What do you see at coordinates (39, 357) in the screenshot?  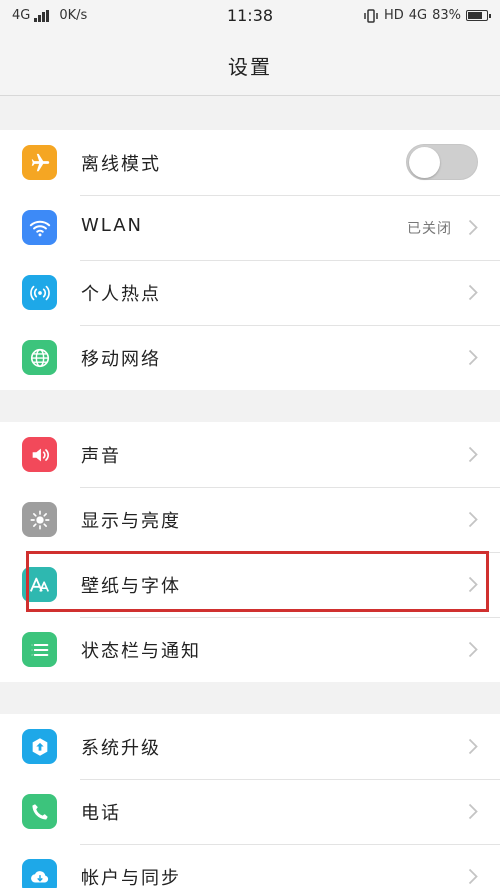 I see `globe-icon` at bounding box center [39, 357].